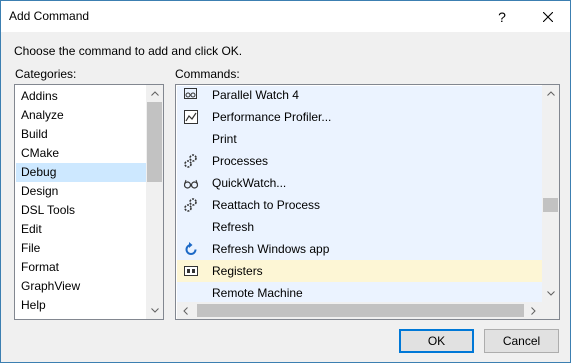  I want to click on scroll-right-button, so click(533, 310).